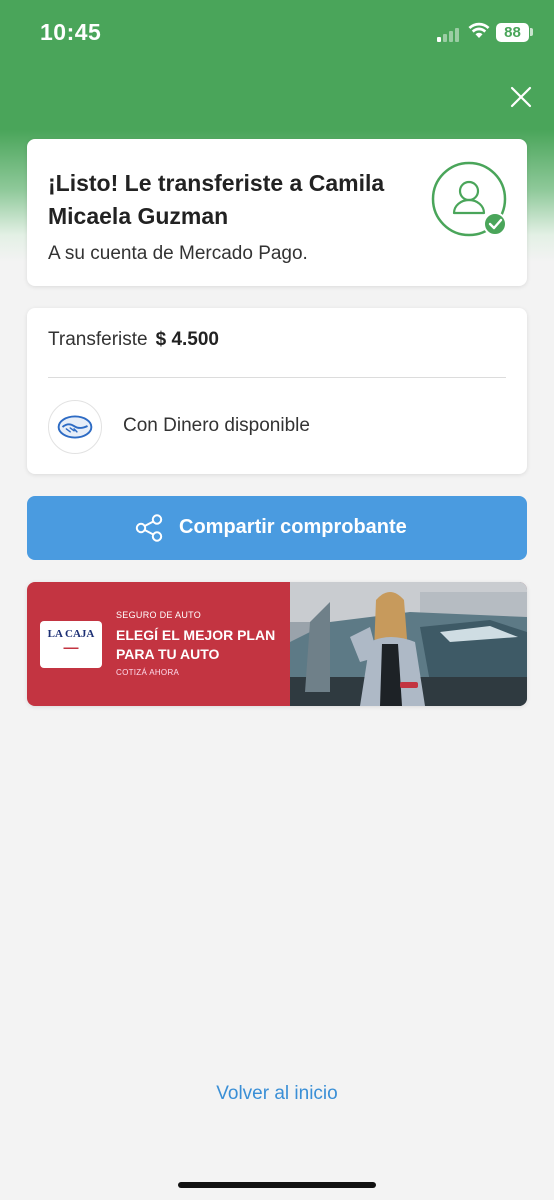 The image size is (554, 1200). What do you see at coordinates (277, 33) in the screenshot?
I see `status-bar: 10:45 88` at bounding box center [277, 33].